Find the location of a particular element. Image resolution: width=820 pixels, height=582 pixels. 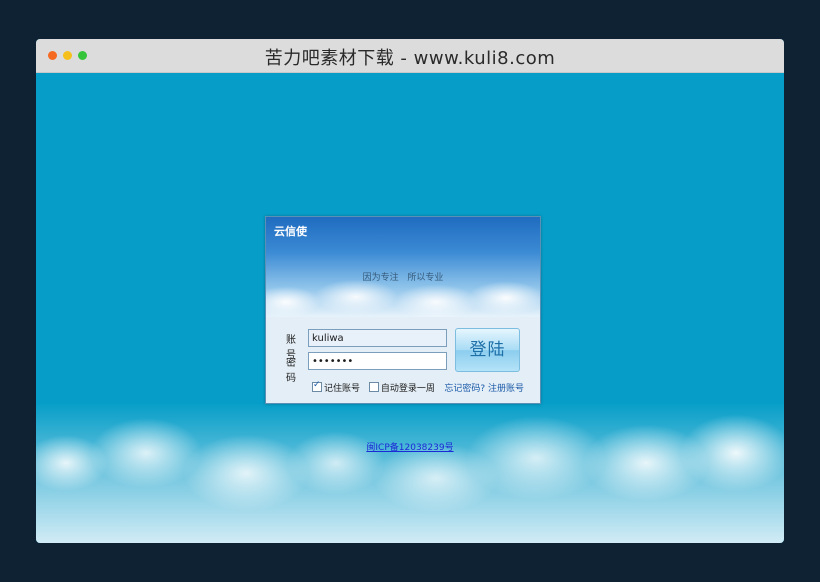

remember-account-label: 记住账号 is located at coordinates (342, 389).